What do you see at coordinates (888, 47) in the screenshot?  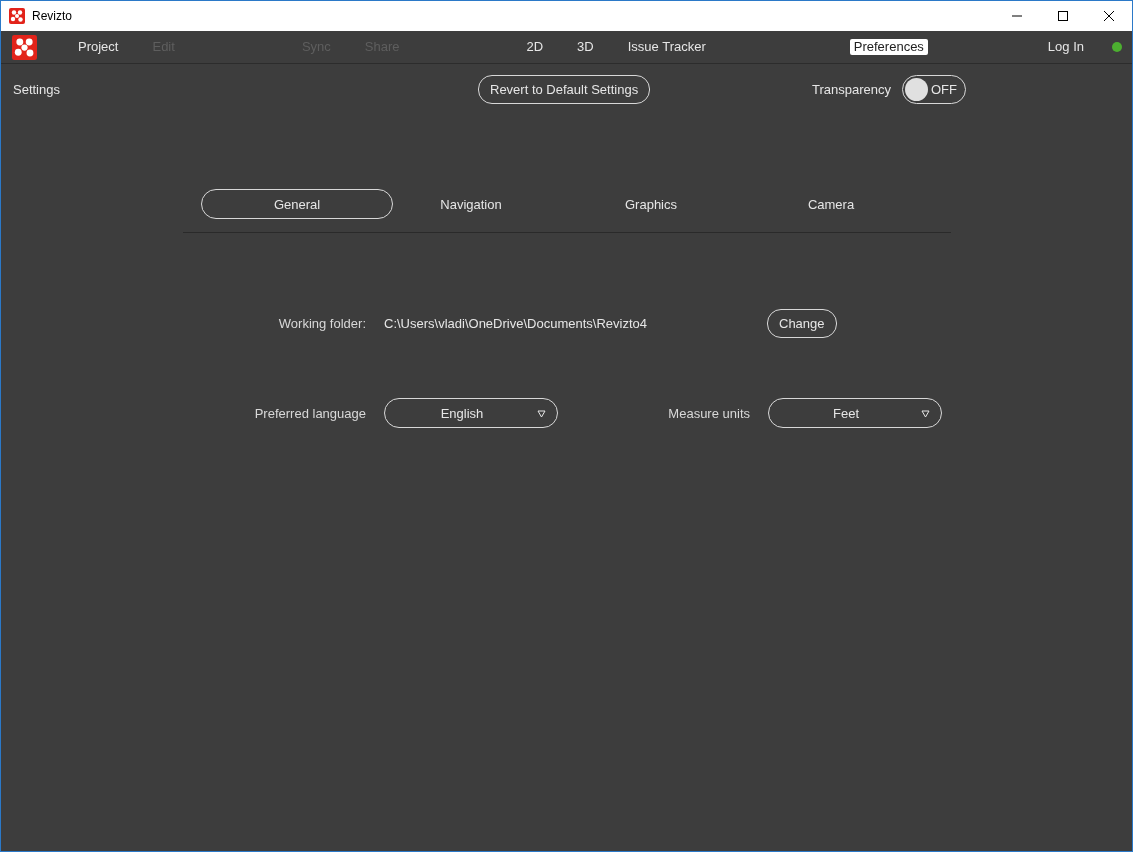 I see `menu-item: Preferences` at bounding box center [888, 47].